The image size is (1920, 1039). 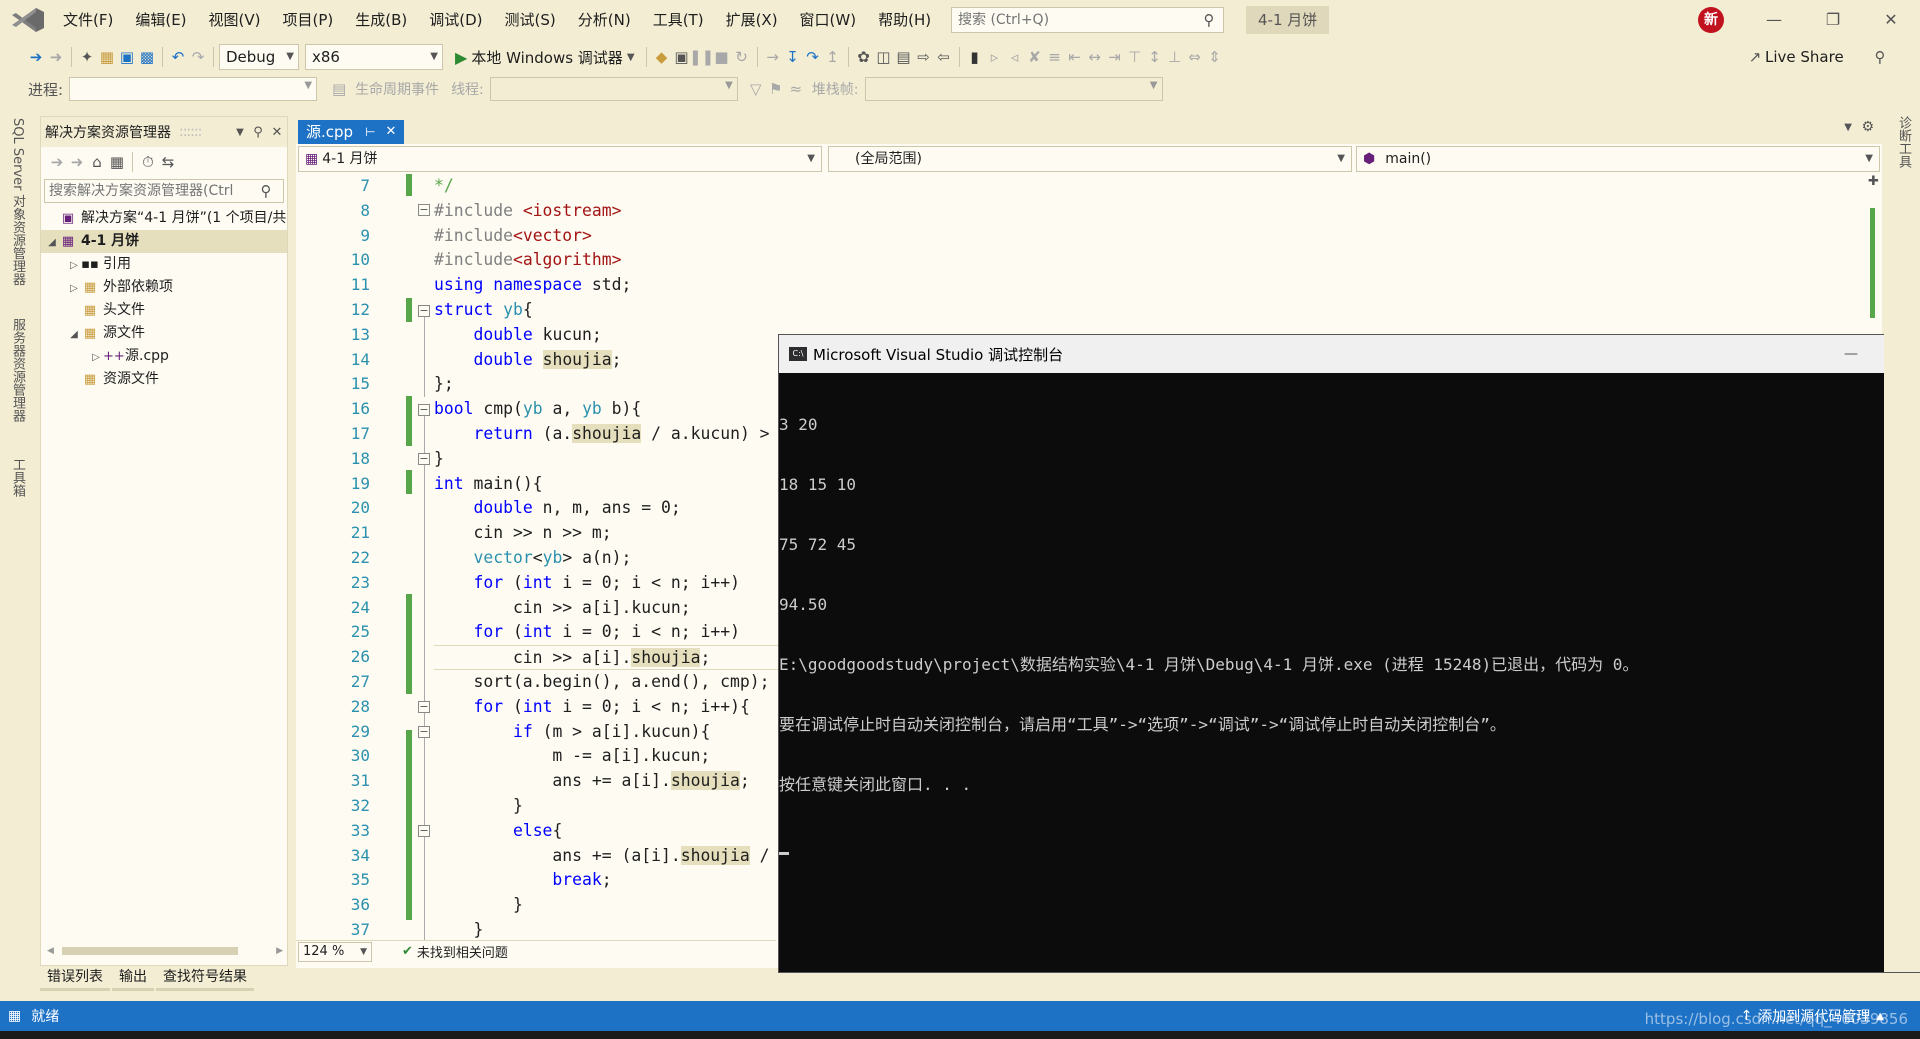 What do you see at coordinates (756, 89) in the screenshot?
I see `filter-icon: ▽` at bounding box center [756, 89].